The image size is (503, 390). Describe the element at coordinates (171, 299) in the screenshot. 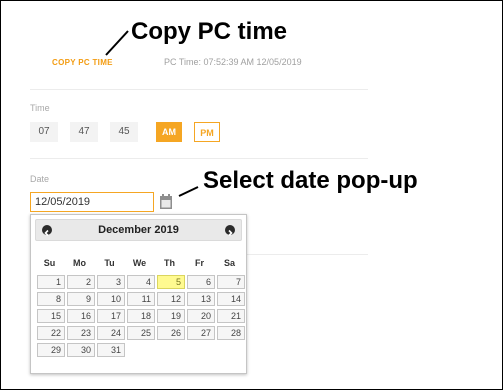

I see `calendar-day: 12` at that location.